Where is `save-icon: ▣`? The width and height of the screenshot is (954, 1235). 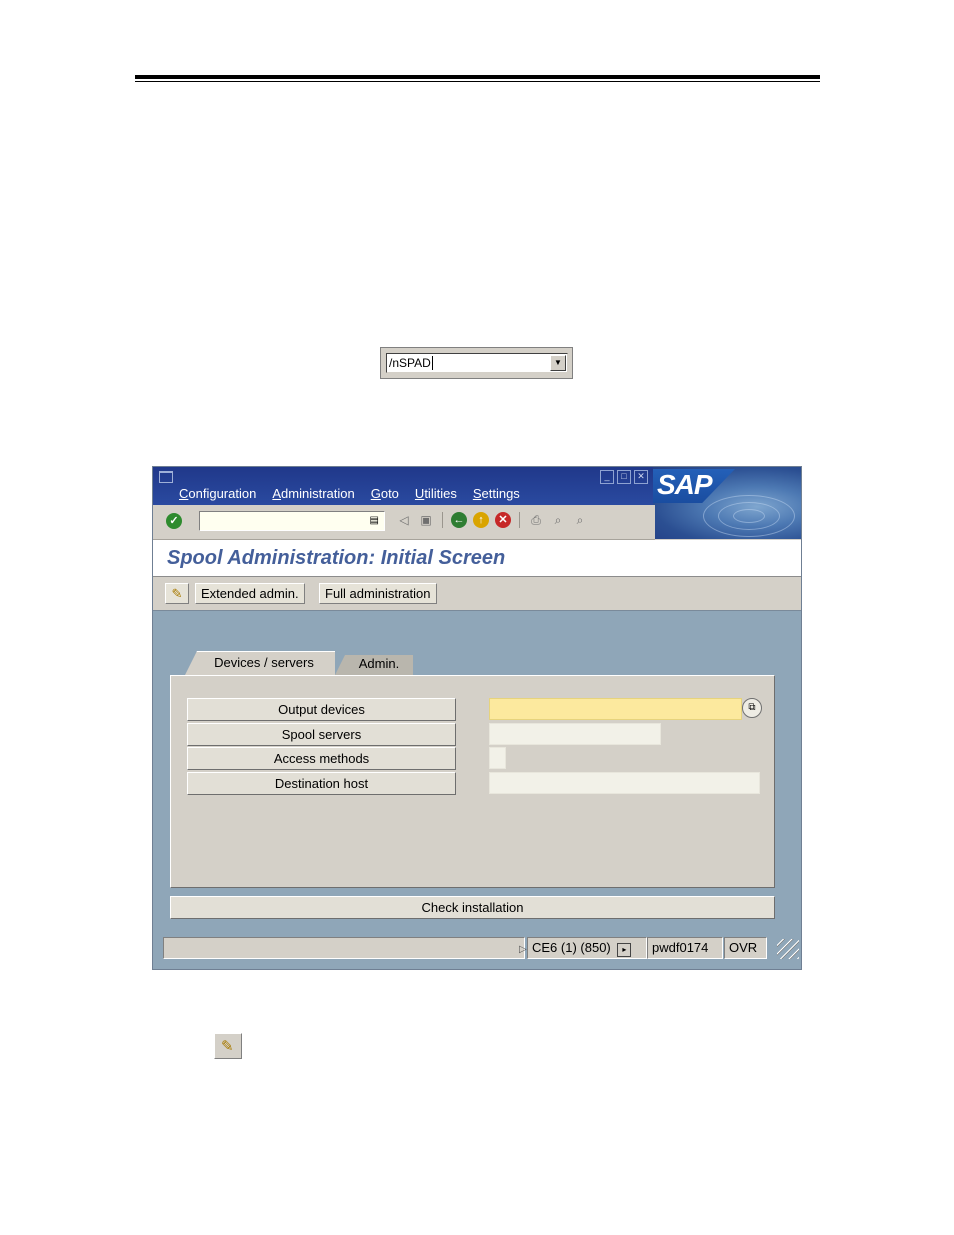
save-icon: ▣ is located at coordinates (426, 520).